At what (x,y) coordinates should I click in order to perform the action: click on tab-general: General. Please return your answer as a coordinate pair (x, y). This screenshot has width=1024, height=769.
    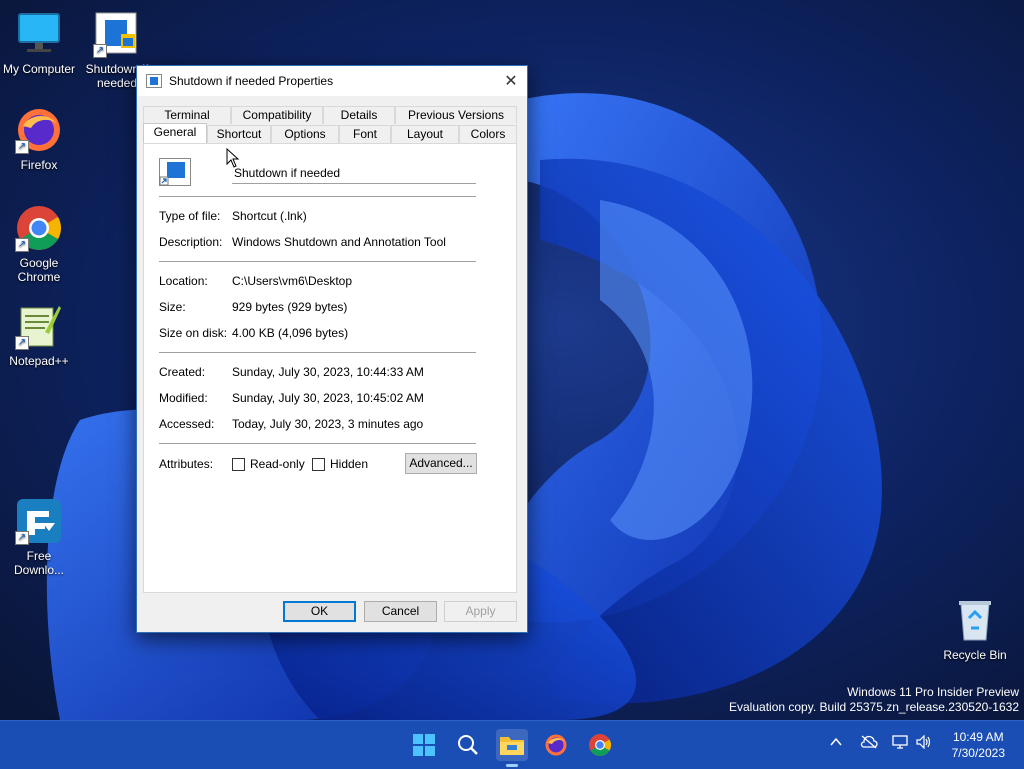
    Looking at the image, I should click on (175, 133).